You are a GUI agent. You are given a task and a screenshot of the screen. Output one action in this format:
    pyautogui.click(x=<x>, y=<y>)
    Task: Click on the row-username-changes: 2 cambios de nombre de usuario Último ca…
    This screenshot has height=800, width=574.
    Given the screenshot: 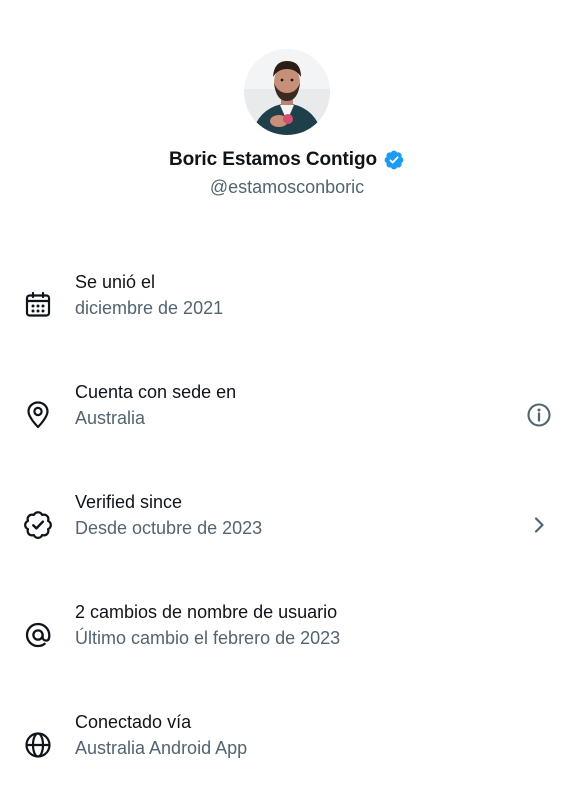 What is the action you would take?
    pyautogui.click(x=287, y=640)
    